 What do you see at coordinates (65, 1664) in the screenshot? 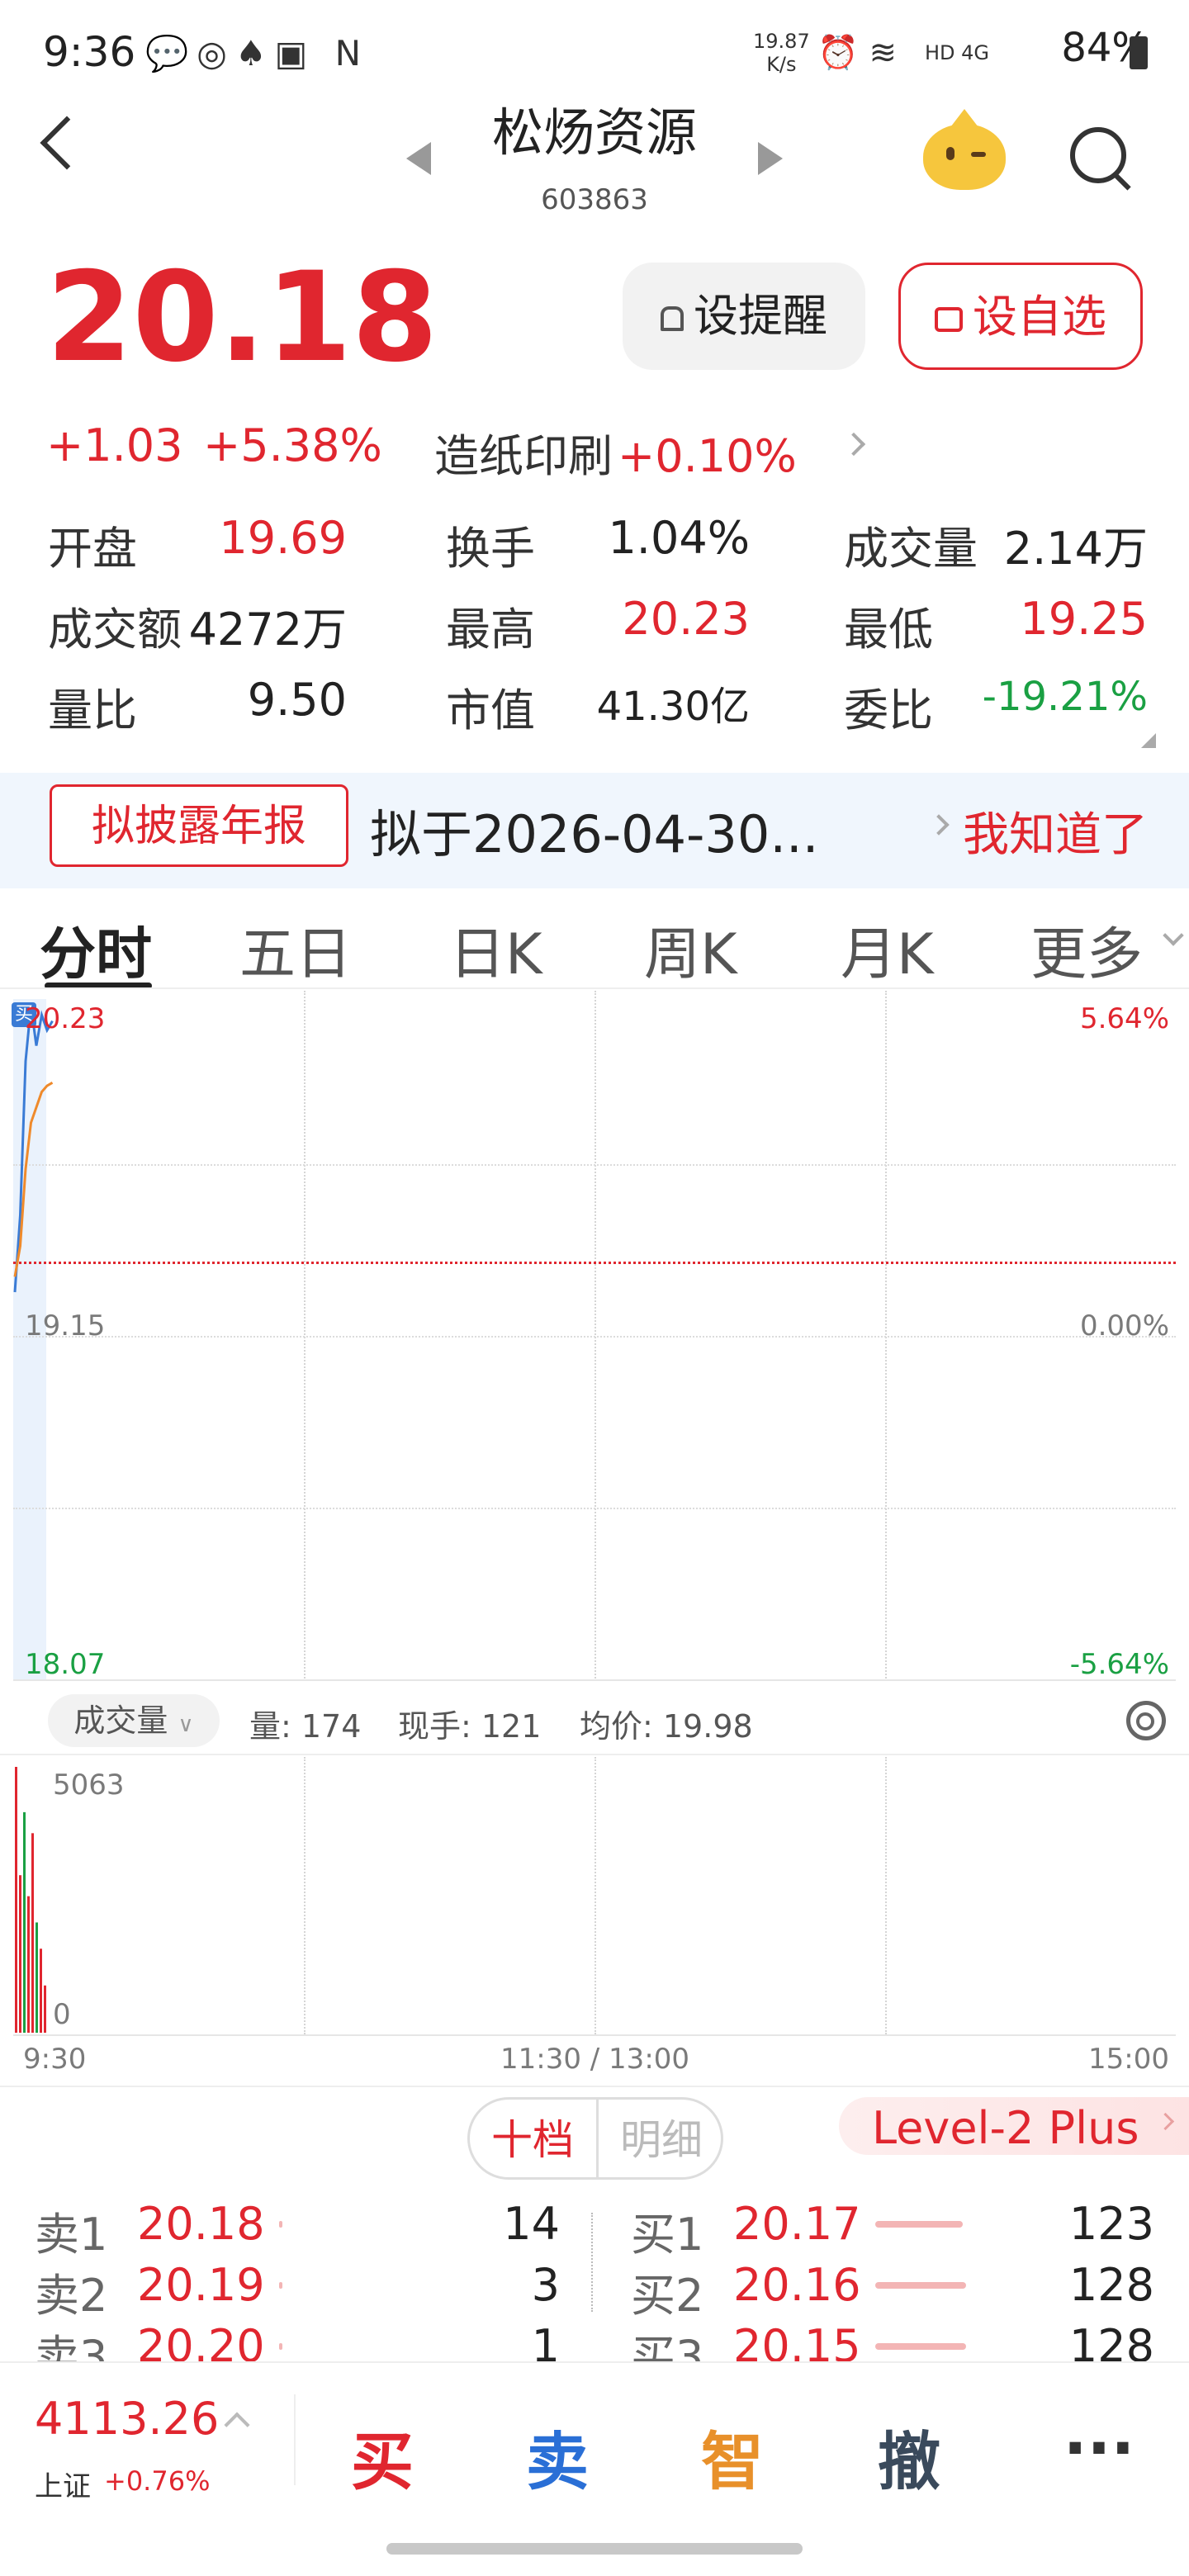
I see `axis-low-price: 18.07` at bounding box center [65, 1664].